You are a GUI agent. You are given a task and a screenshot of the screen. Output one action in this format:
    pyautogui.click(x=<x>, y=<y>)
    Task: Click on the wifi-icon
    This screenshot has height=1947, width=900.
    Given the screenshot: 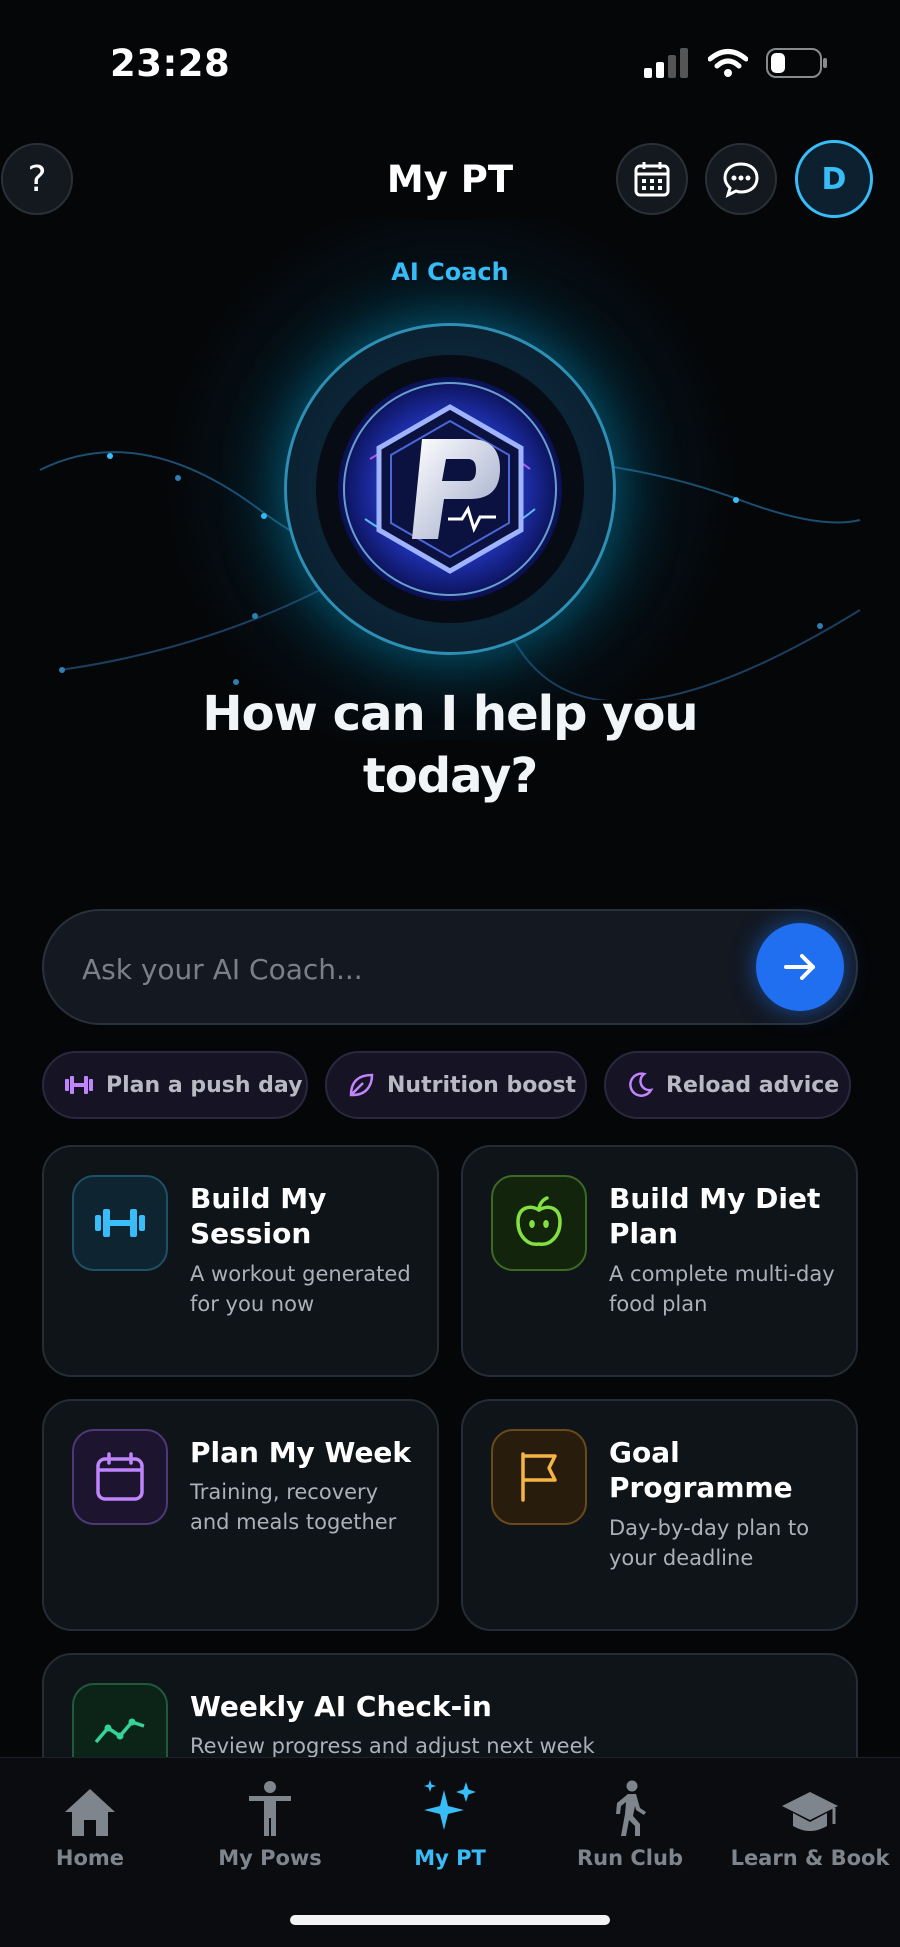 What is the action you would take?
    pyautogui.click(x=728, y=63)
    